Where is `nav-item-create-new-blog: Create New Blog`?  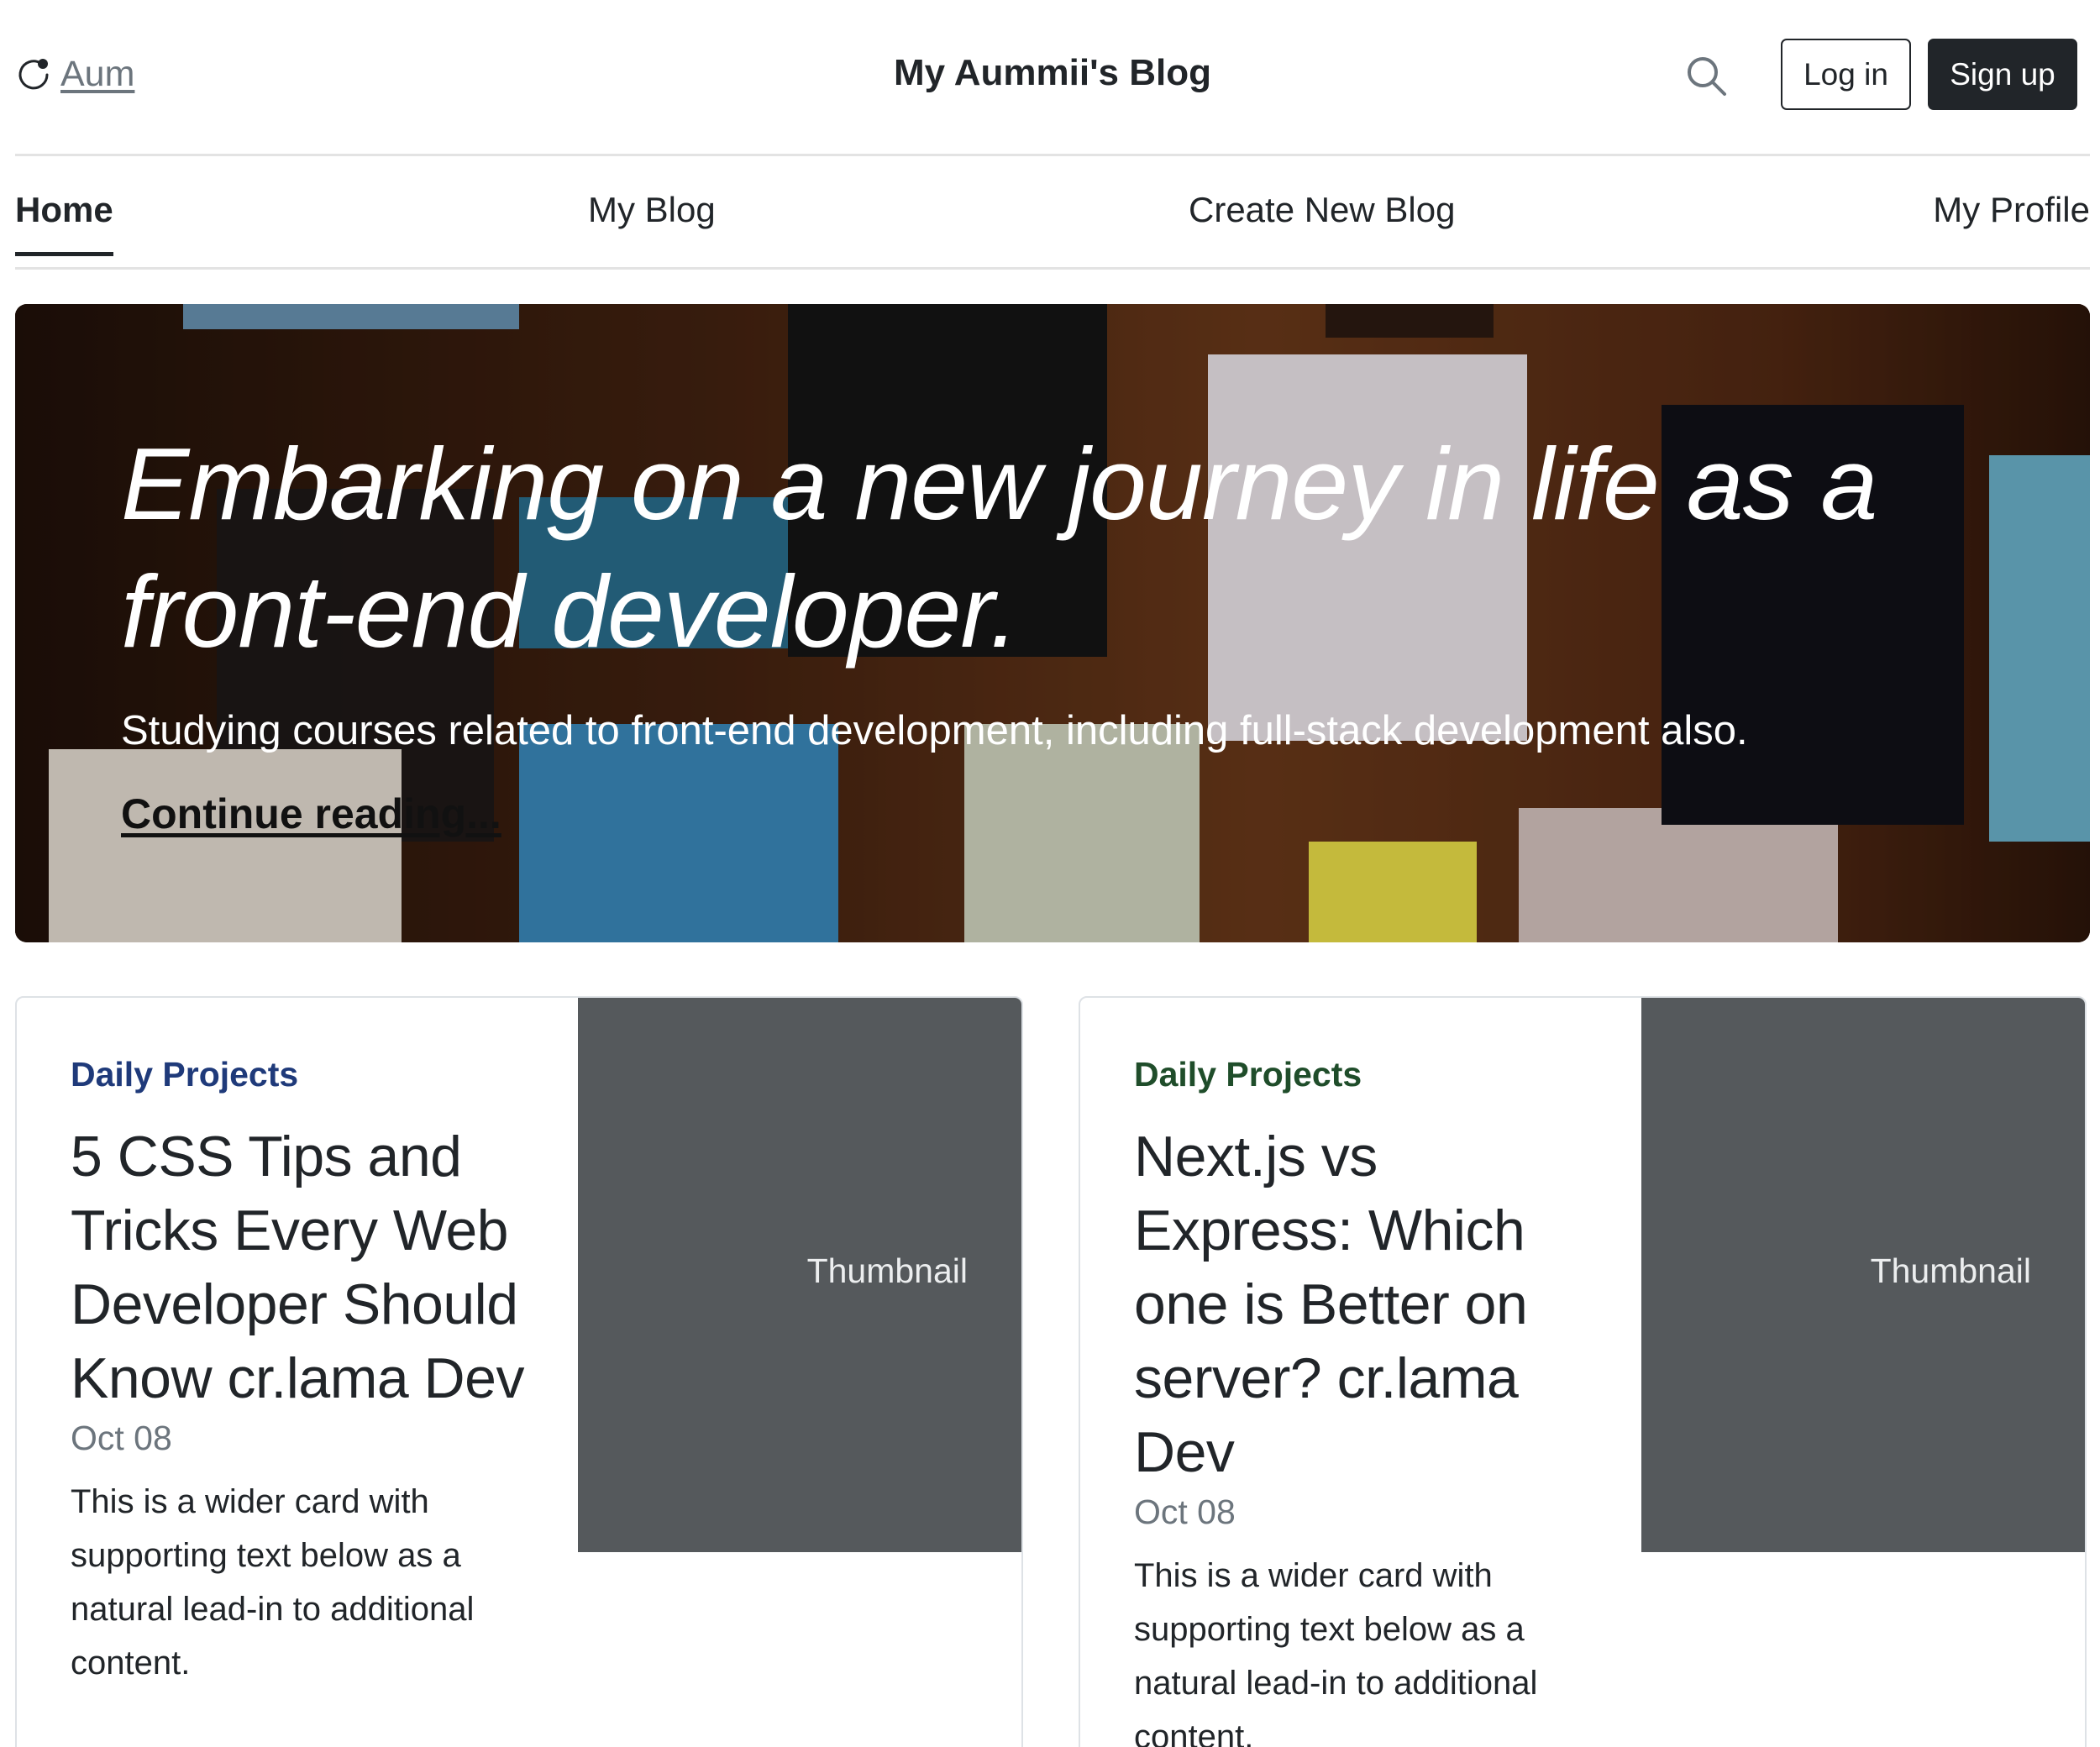 nav-item-create-new-blog: Create New Blog is located at coordinates (1322, 210).